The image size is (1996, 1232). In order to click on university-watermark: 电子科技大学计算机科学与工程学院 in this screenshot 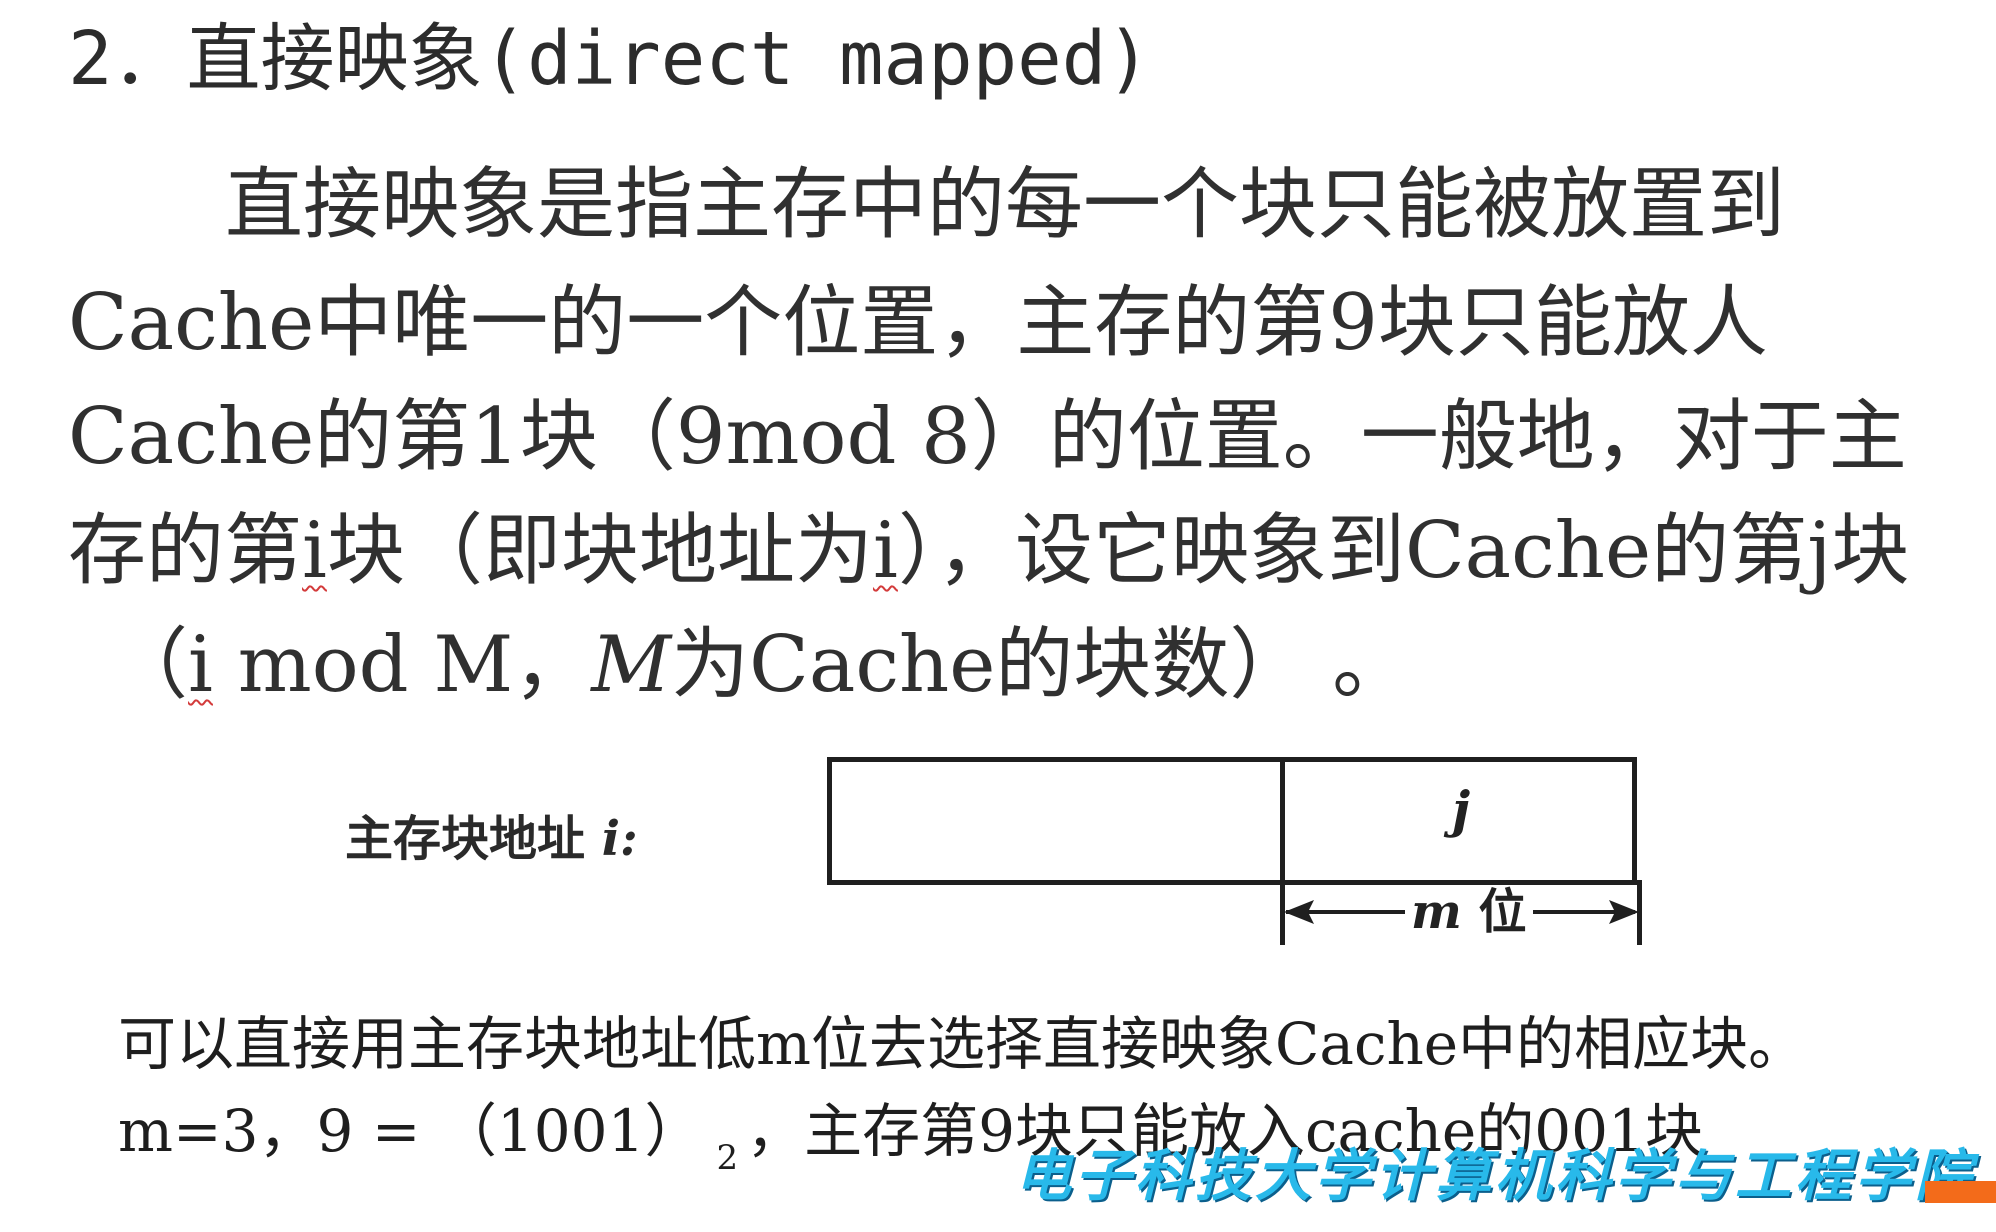, I will do `click(1495, 1176)`.